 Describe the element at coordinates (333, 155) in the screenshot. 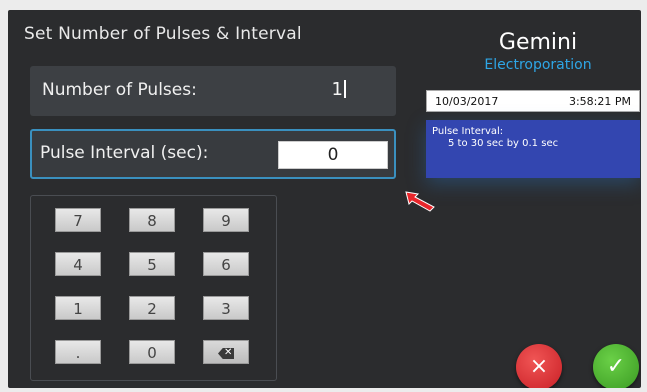

I see `pulse-interval-input: 0` at that location.